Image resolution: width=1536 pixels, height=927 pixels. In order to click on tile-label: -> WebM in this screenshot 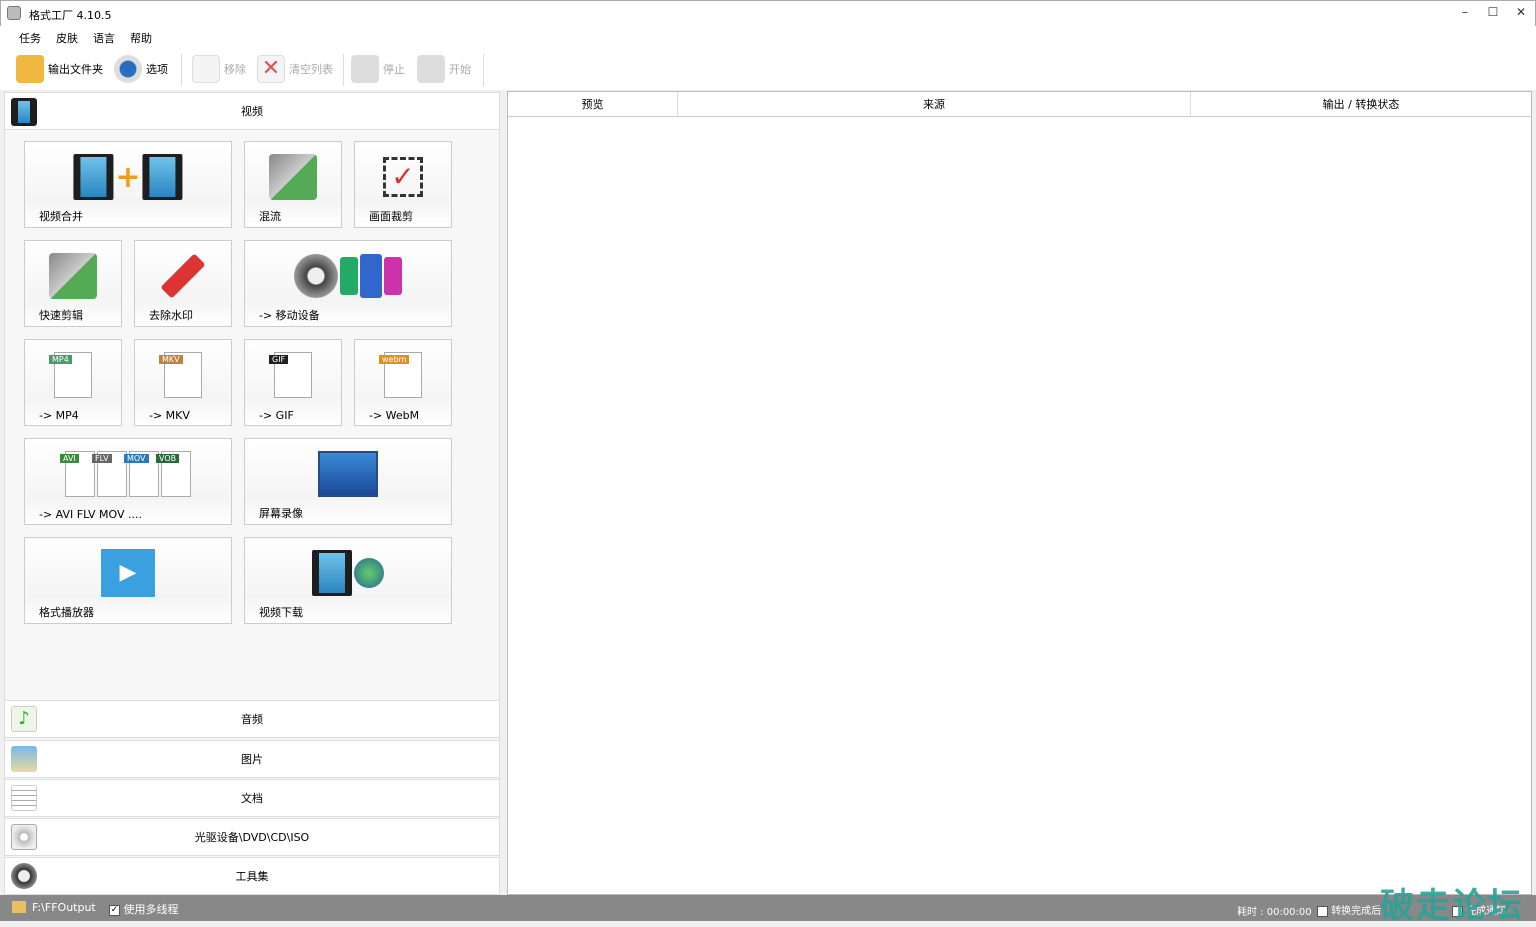, I will do `click(394, 415)`.